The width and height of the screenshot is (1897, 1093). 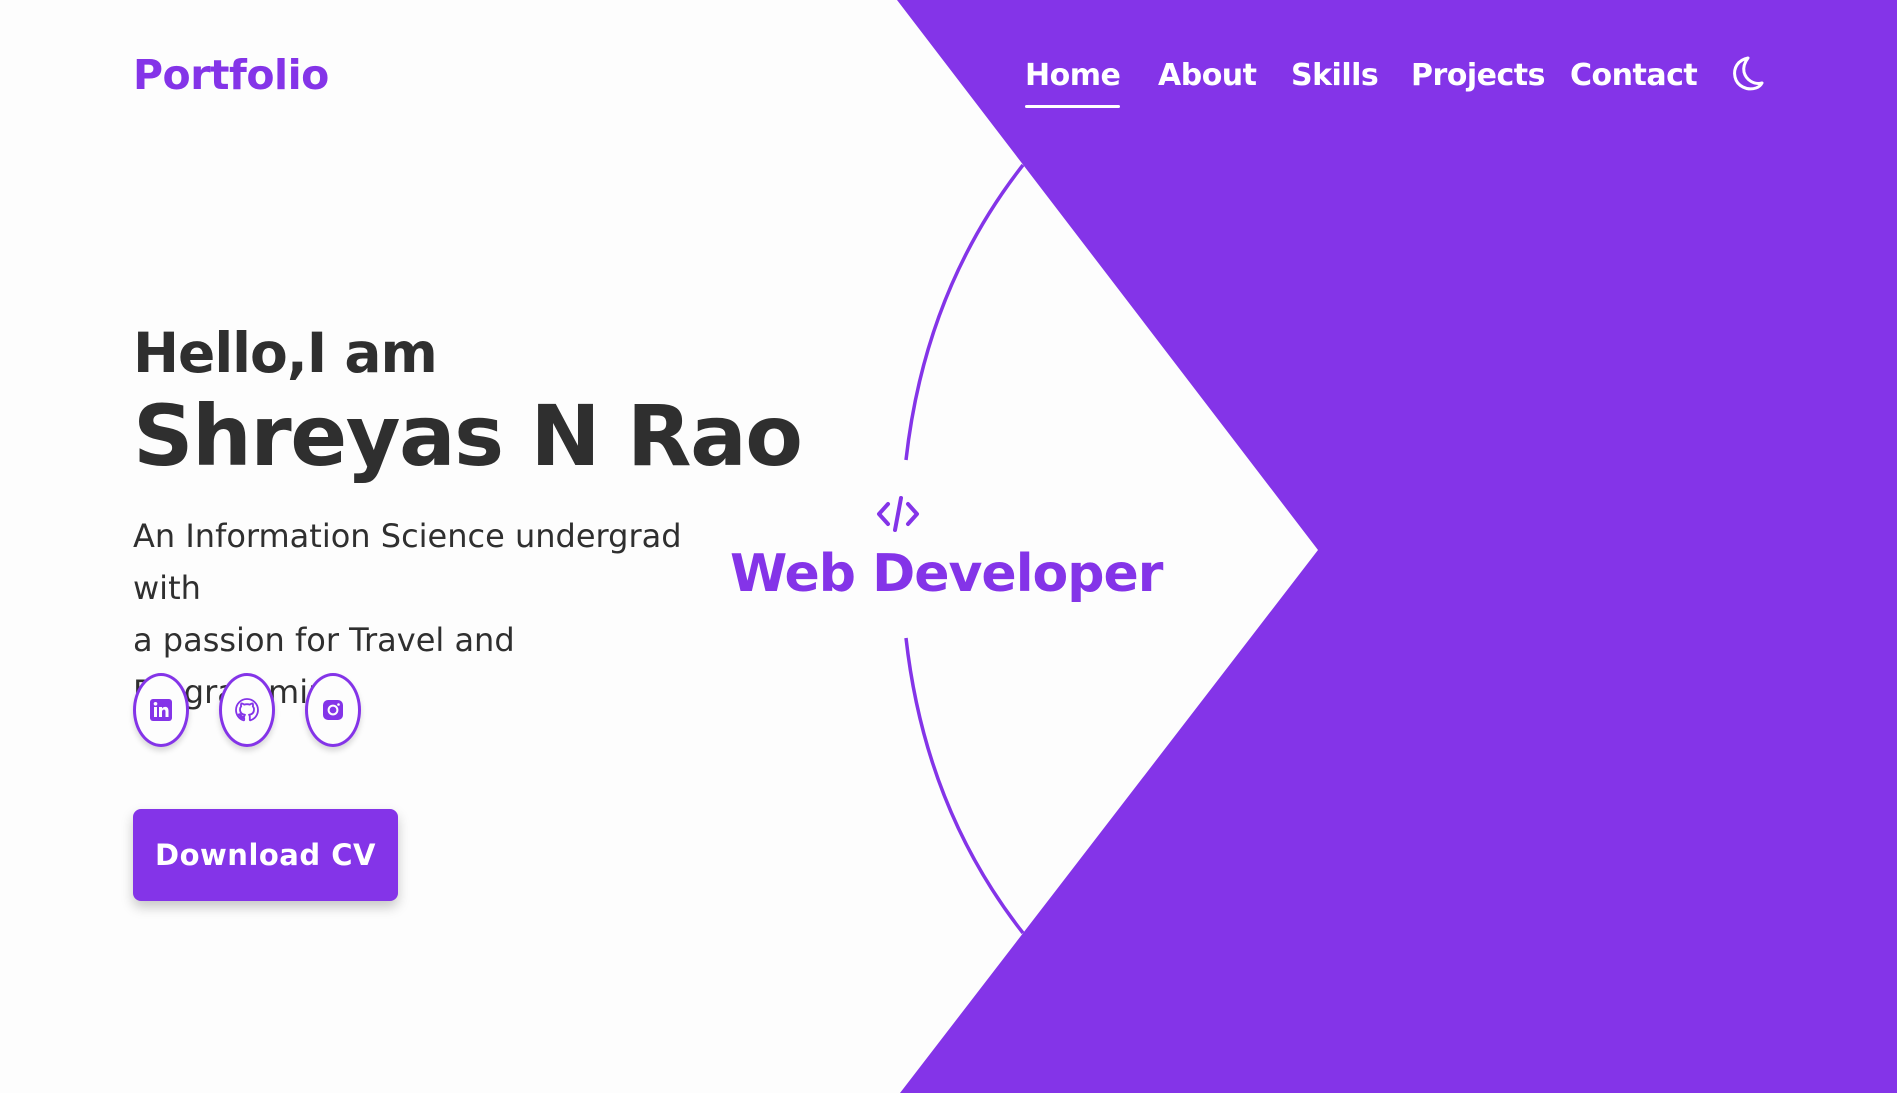 I want to click on nav-contact: Contact, so click(x=1634, y=76).